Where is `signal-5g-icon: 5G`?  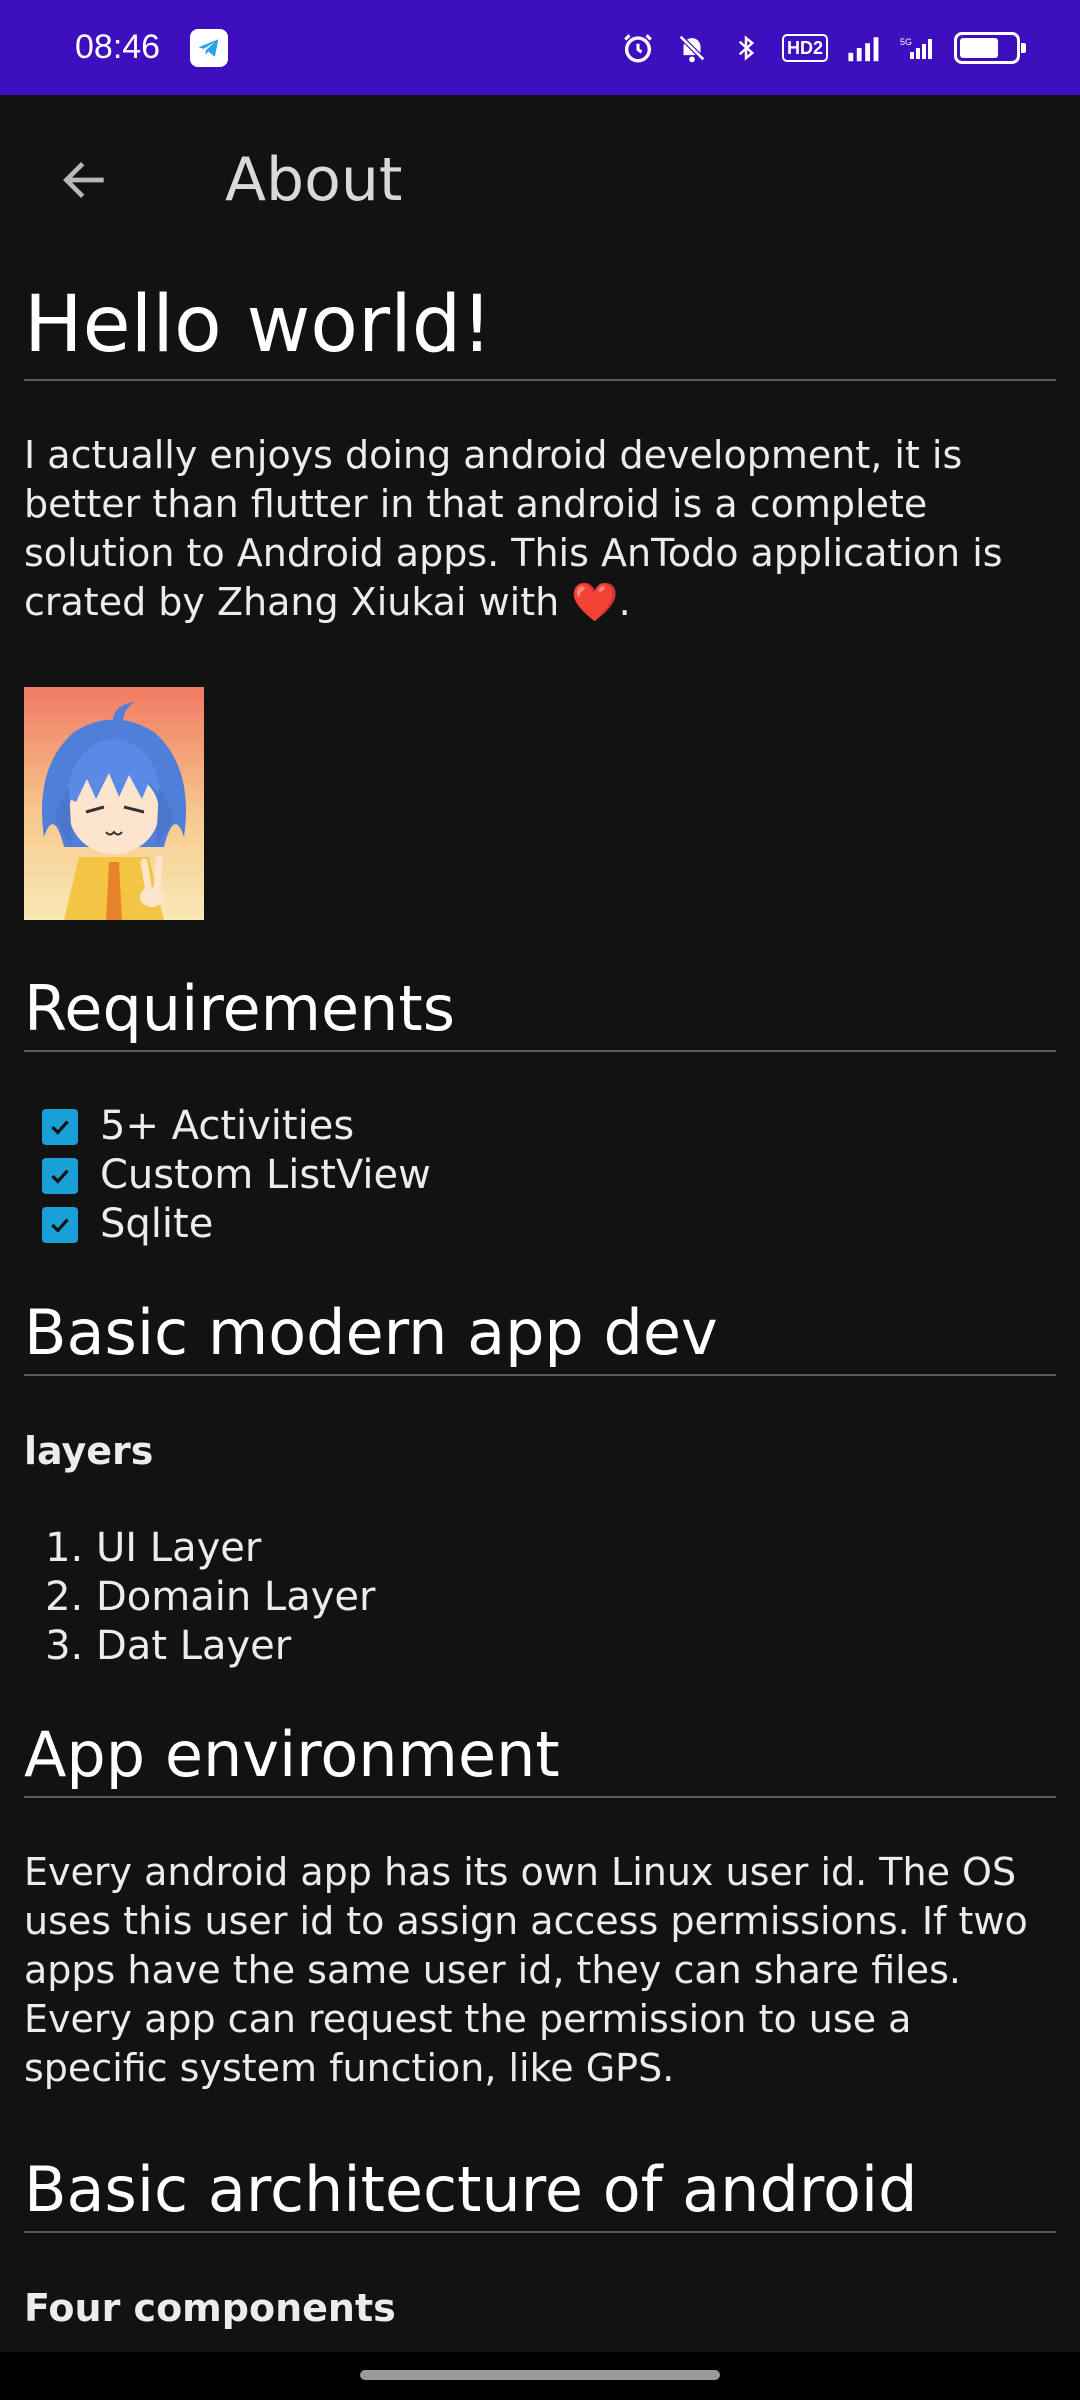
signal-5g-icon: 5G is located at coordinates (918, 48).